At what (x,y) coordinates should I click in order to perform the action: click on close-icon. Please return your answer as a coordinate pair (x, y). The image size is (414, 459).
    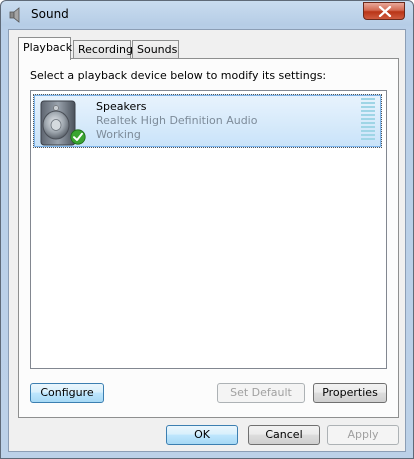
    Looking at the image, I should click on (385, 11).